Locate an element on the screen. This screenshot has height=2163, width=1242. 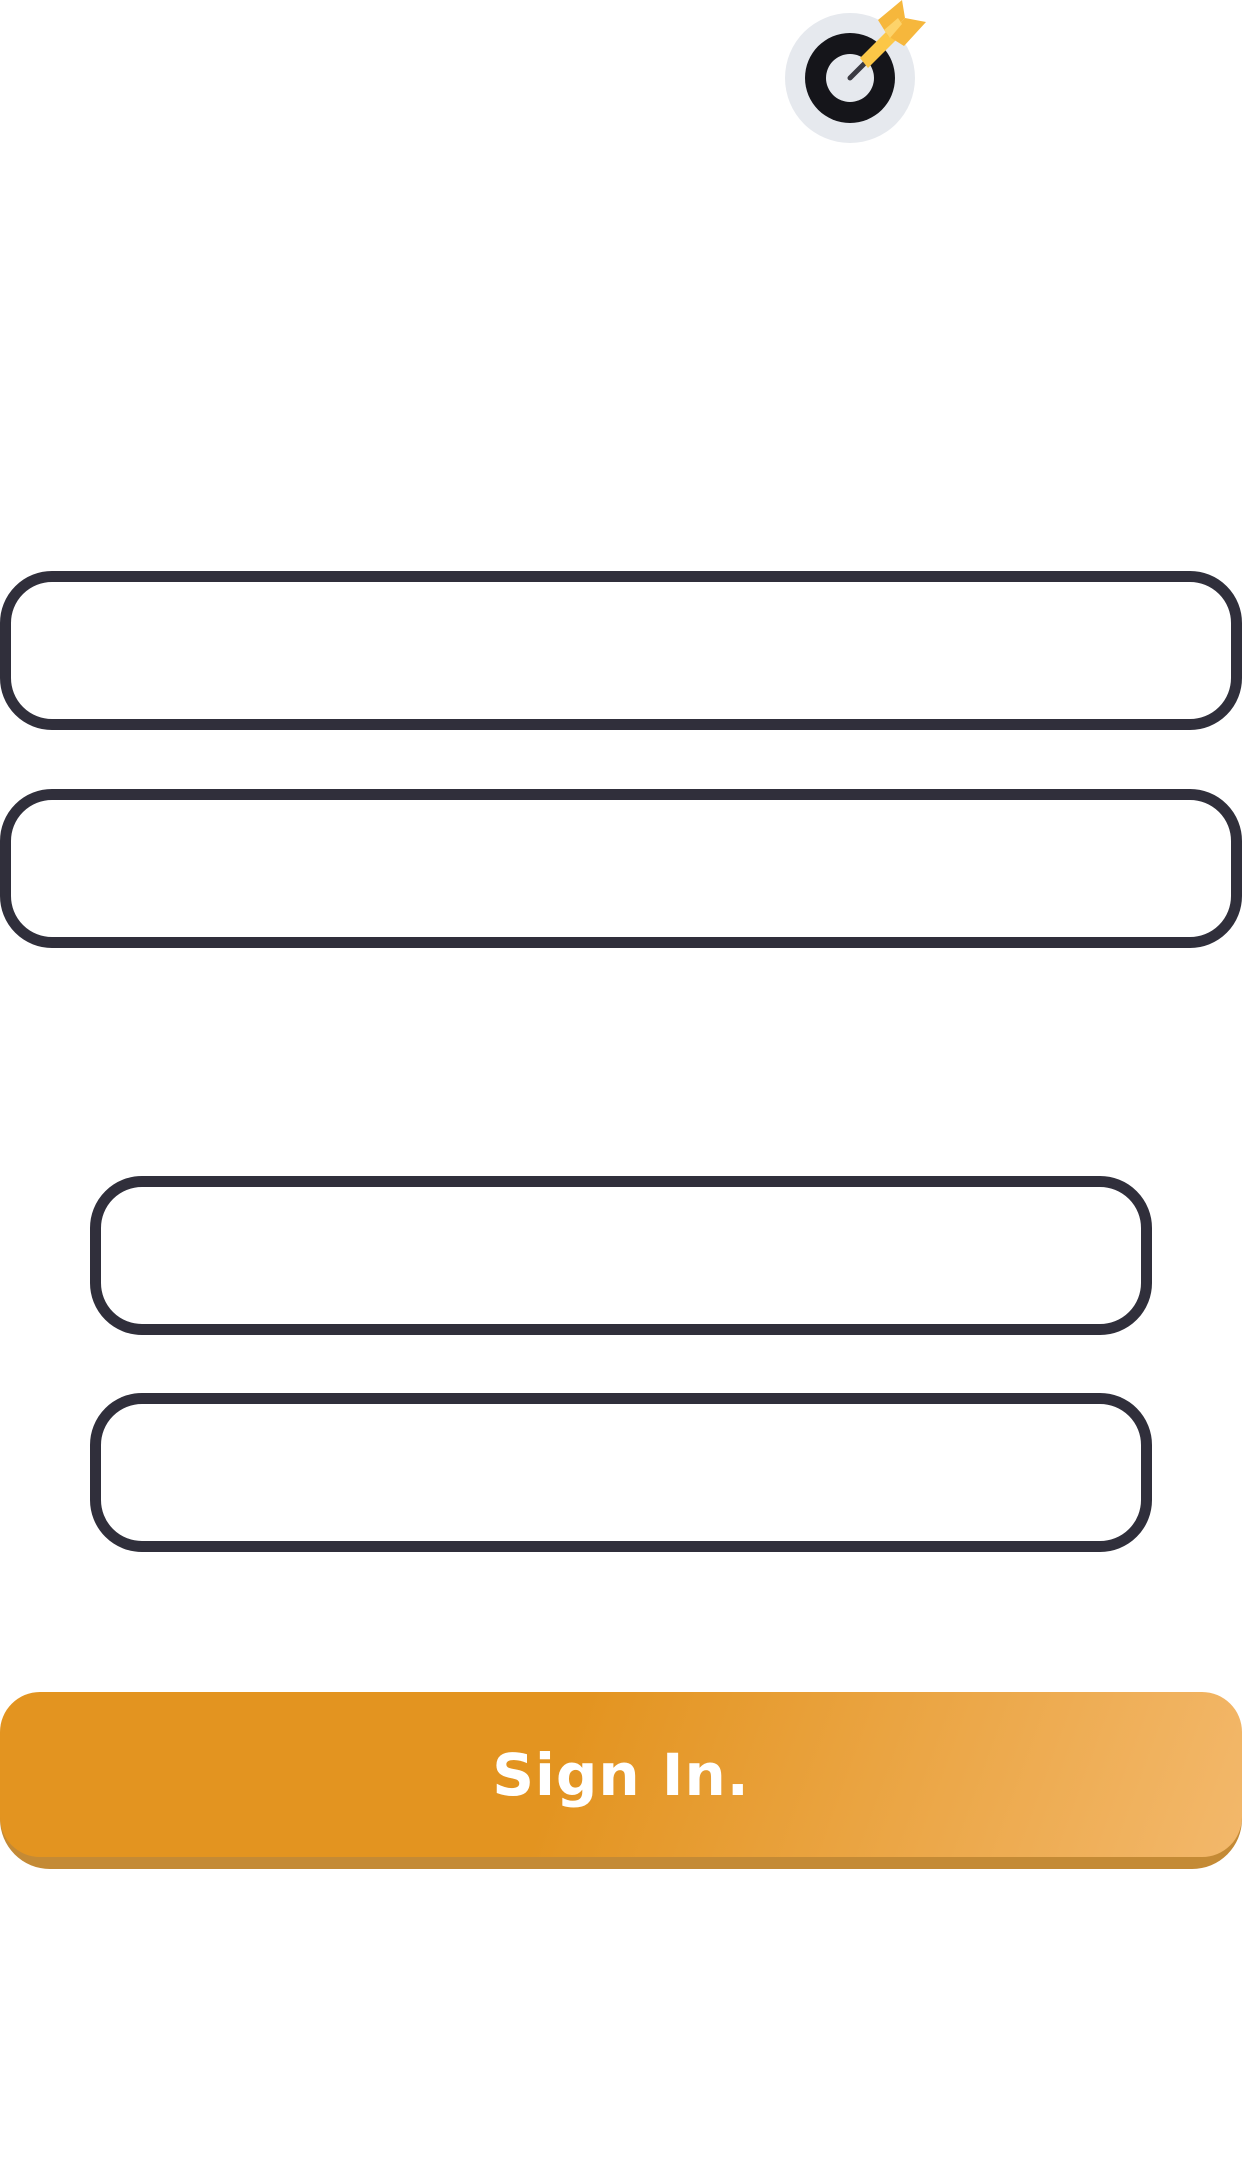
sign-in-button-label: Sign In. is located at coordinates (621, 1774).